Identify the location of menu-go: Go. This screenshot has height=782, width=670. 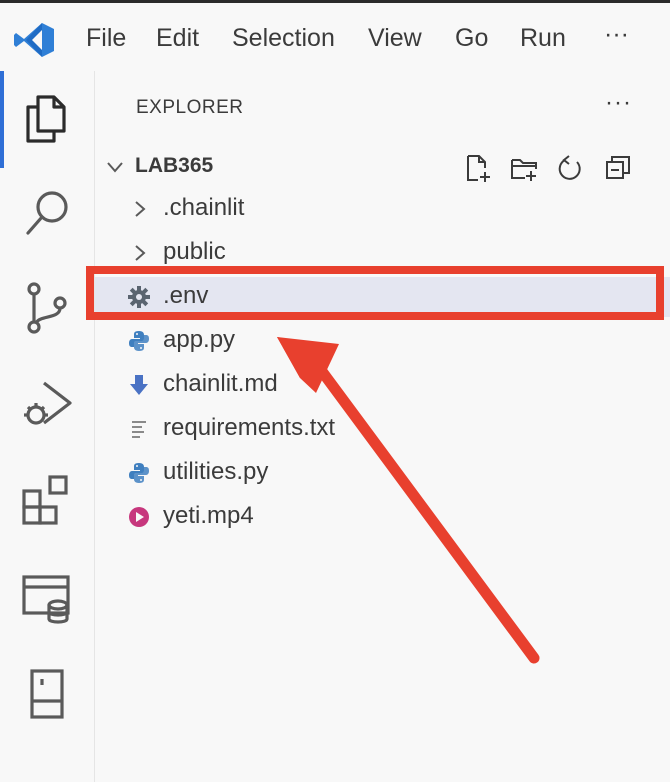
(471, 38).